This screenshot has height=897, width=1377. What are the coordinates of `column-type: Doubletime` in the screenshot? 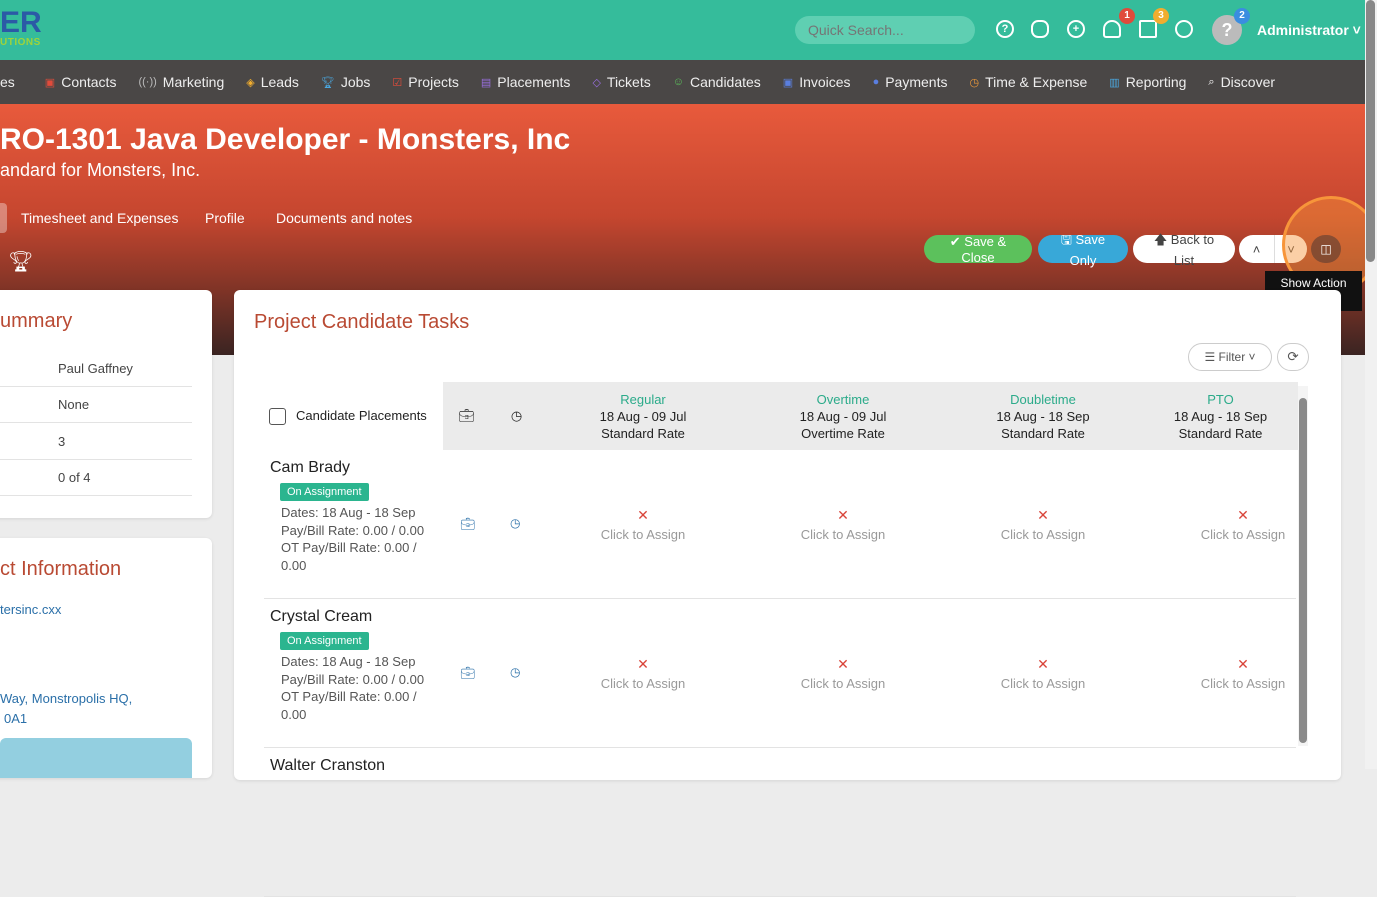 It's located at (1043, 399).